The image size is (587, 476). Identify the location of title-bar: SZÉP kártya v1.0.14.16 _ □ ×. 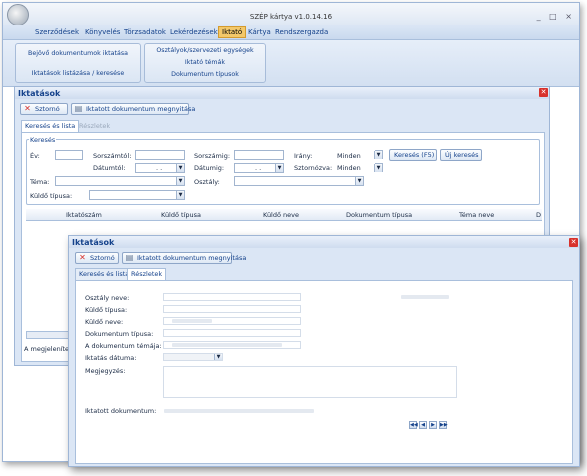
(291, 14).